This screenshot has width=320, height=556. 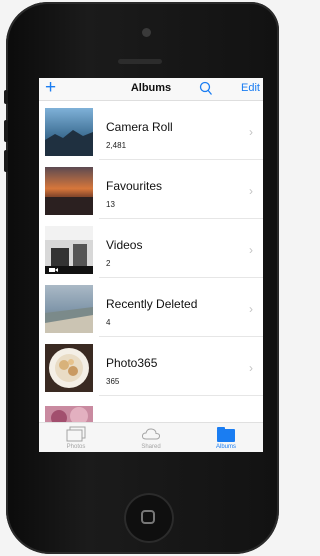 What do you see at coordinates (146, 32) in the screenshot?
I see `front-camera` at bounding box center [146, 32].